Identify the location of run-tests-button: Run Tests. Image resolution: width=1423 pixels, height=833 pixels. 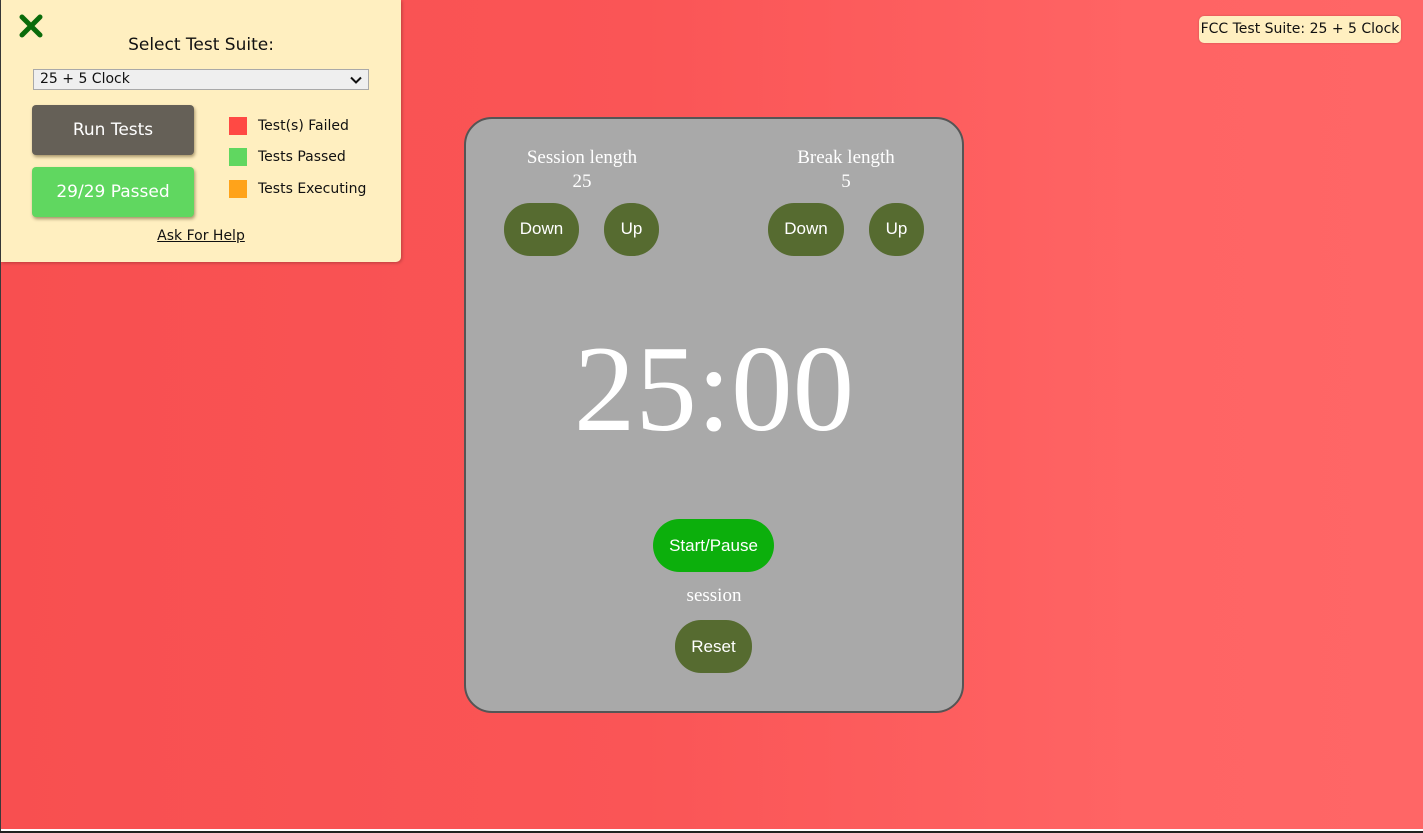
(113, 130).